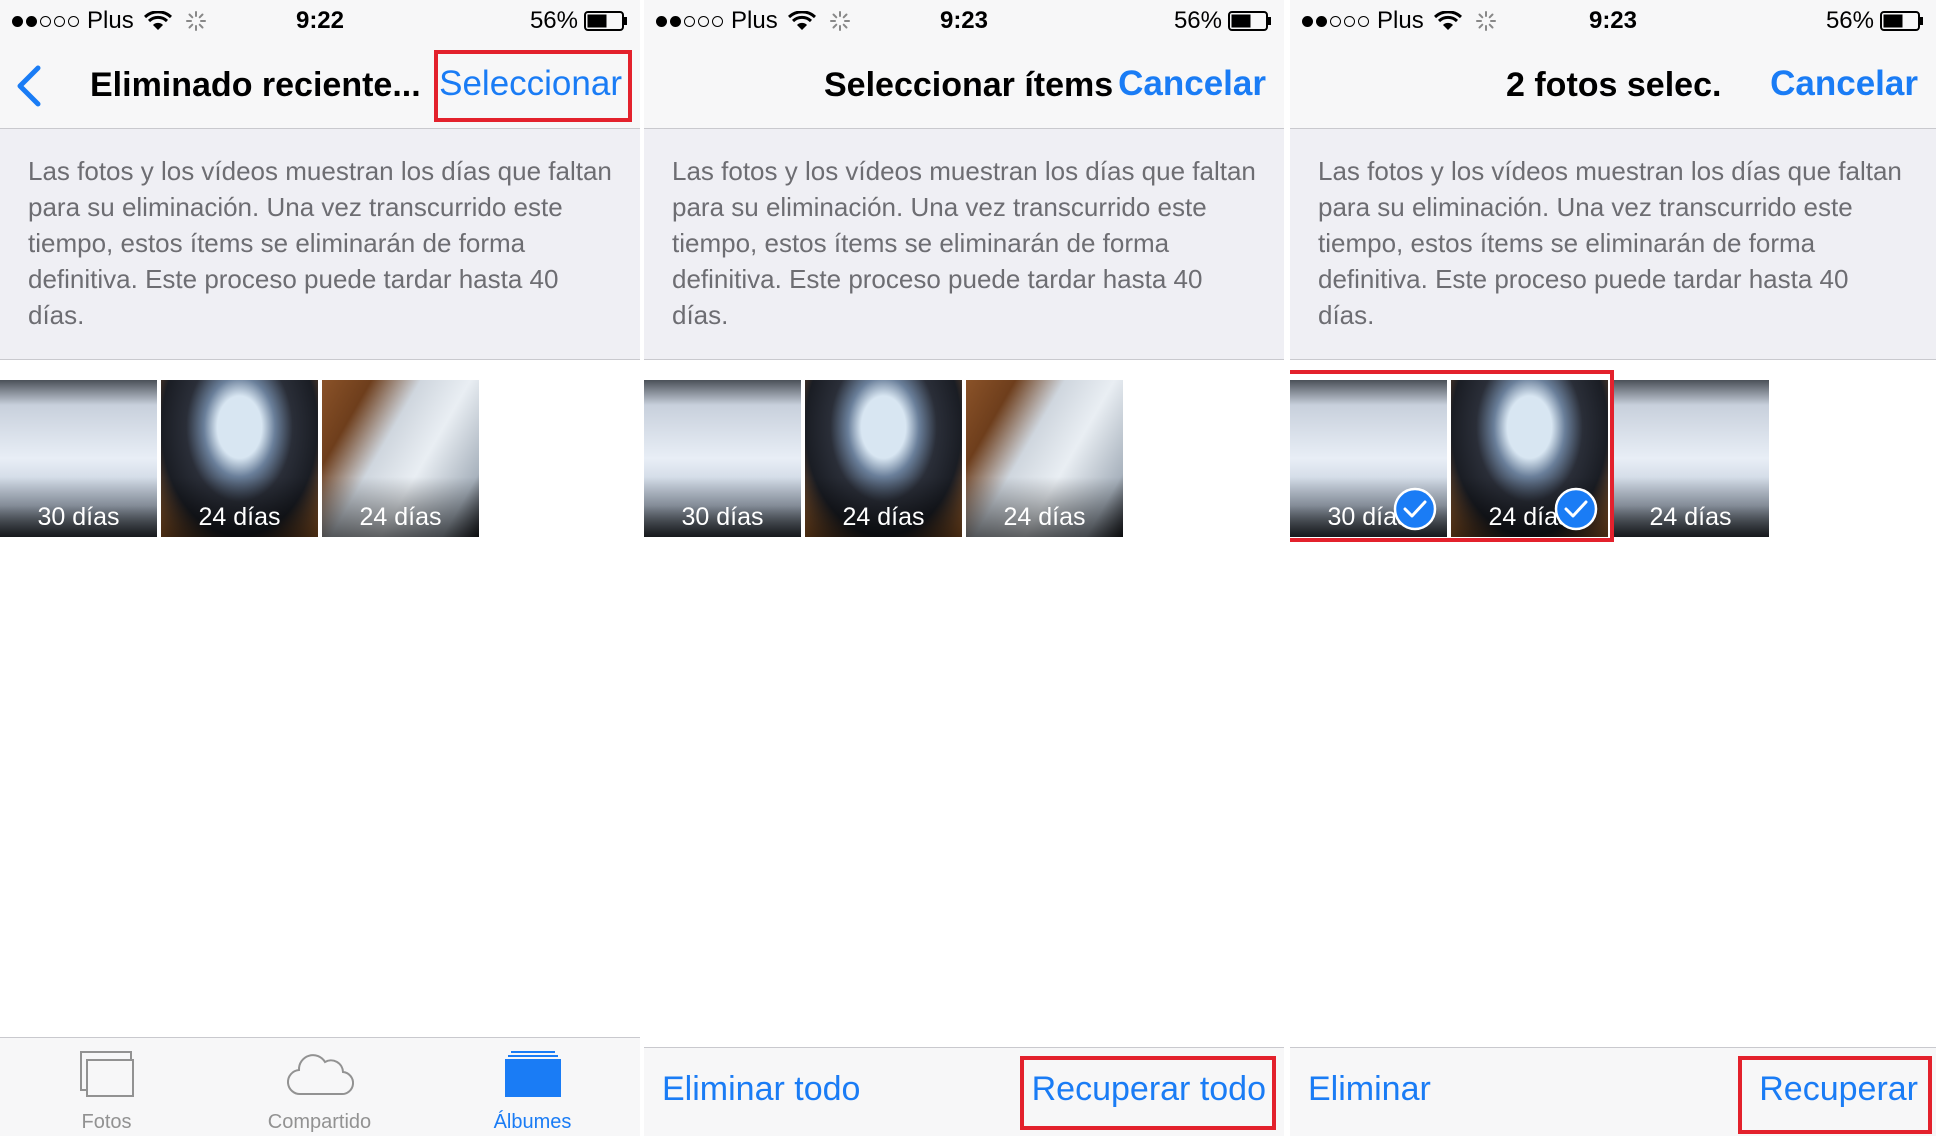 The height and width of the screenshot is (1136, 1936). I want to click on back-chevron-icon, so click(29, 86).